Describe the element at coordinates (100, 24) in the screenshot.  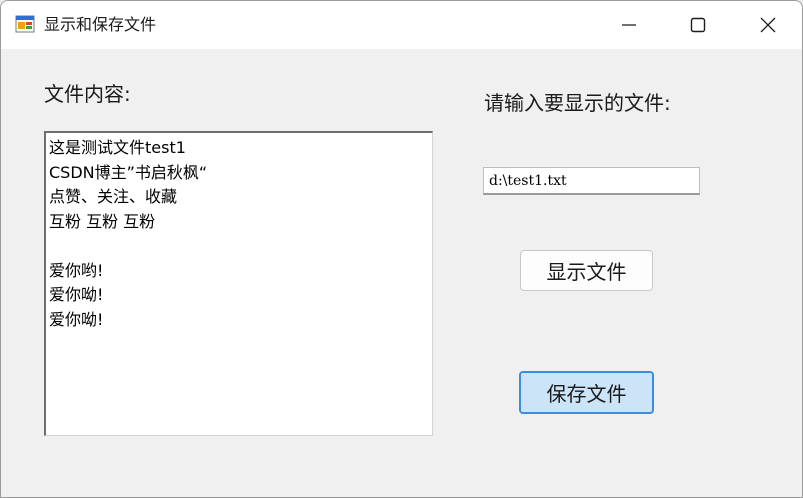
I see `window-title: 显示和保存文件` at that location.